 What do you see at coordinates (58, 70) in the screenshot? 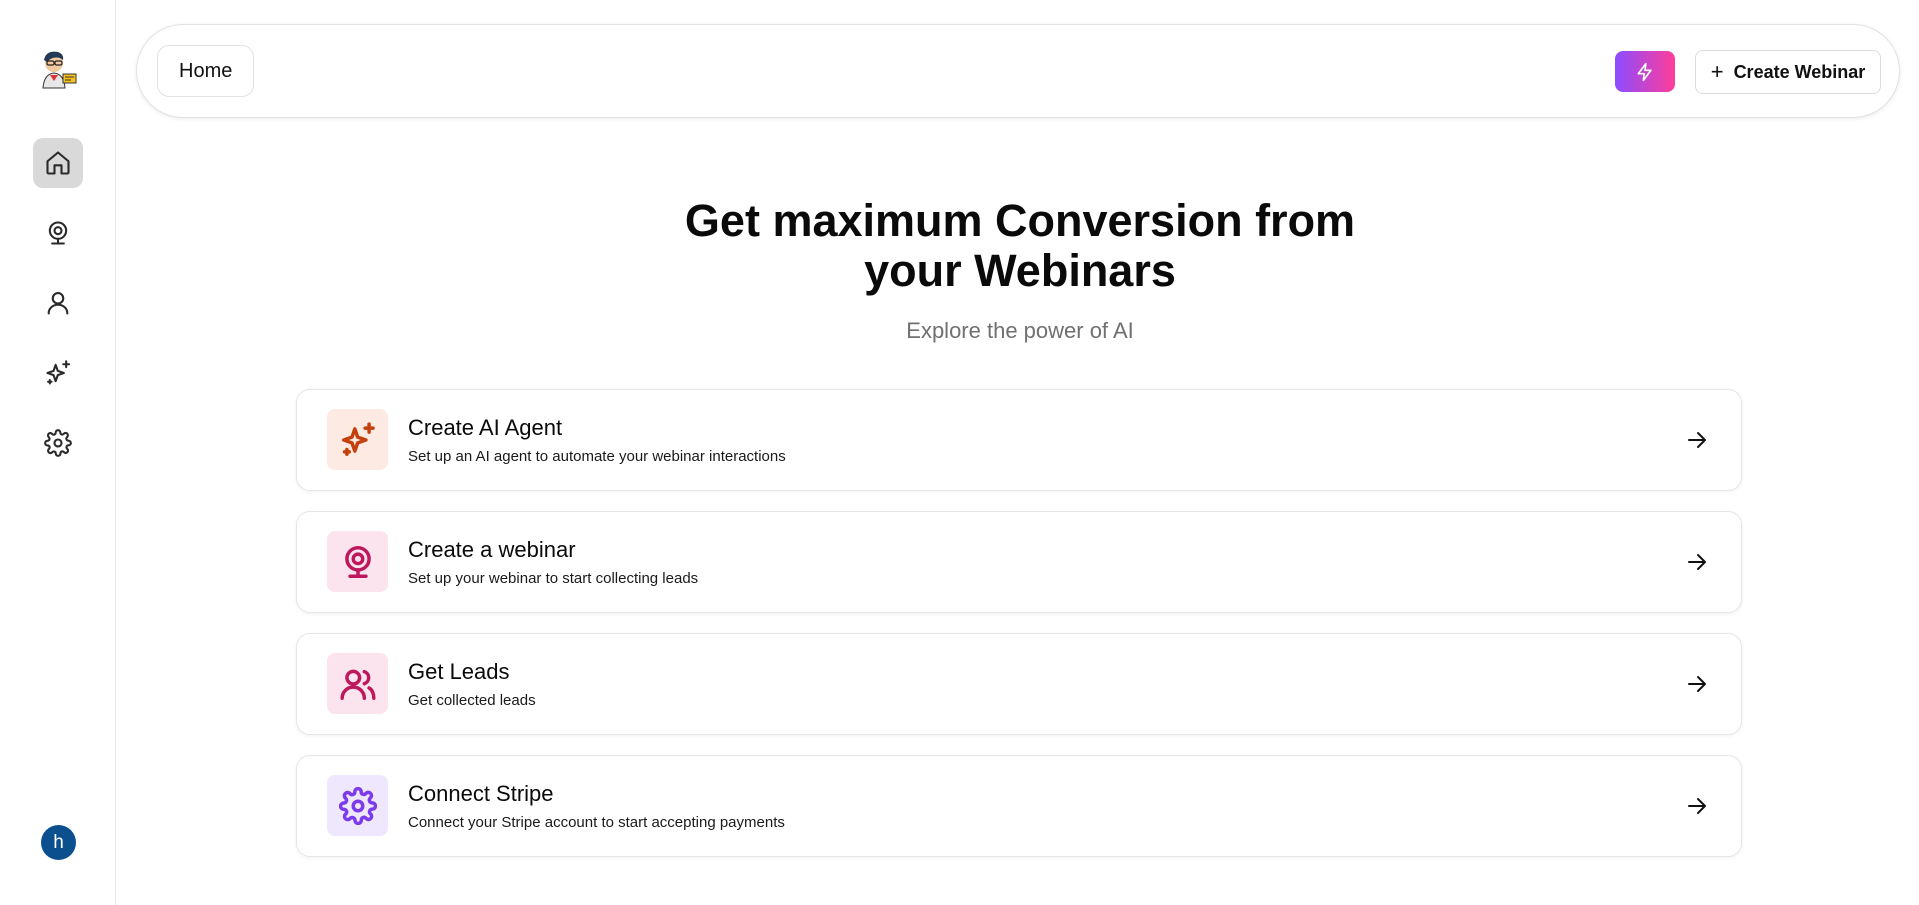
I see `app-logo` at bounding box center [58, 70].